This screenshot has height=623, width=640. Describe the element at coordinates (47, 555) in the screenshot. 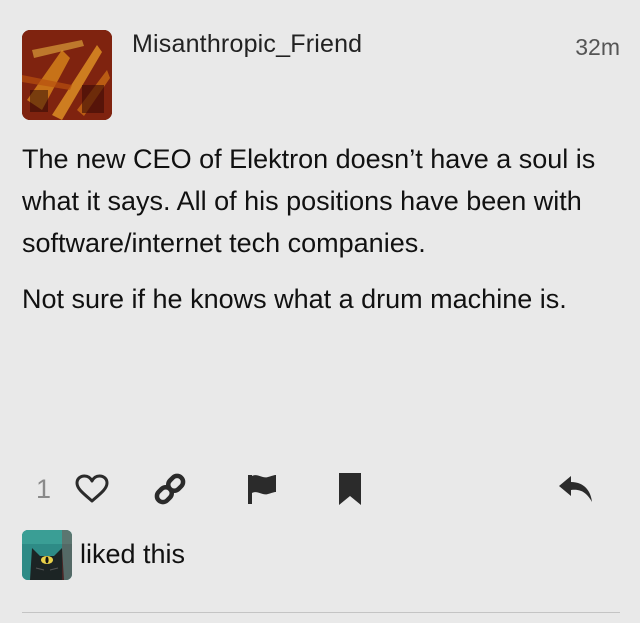

I see `liker-avatar` at that location.